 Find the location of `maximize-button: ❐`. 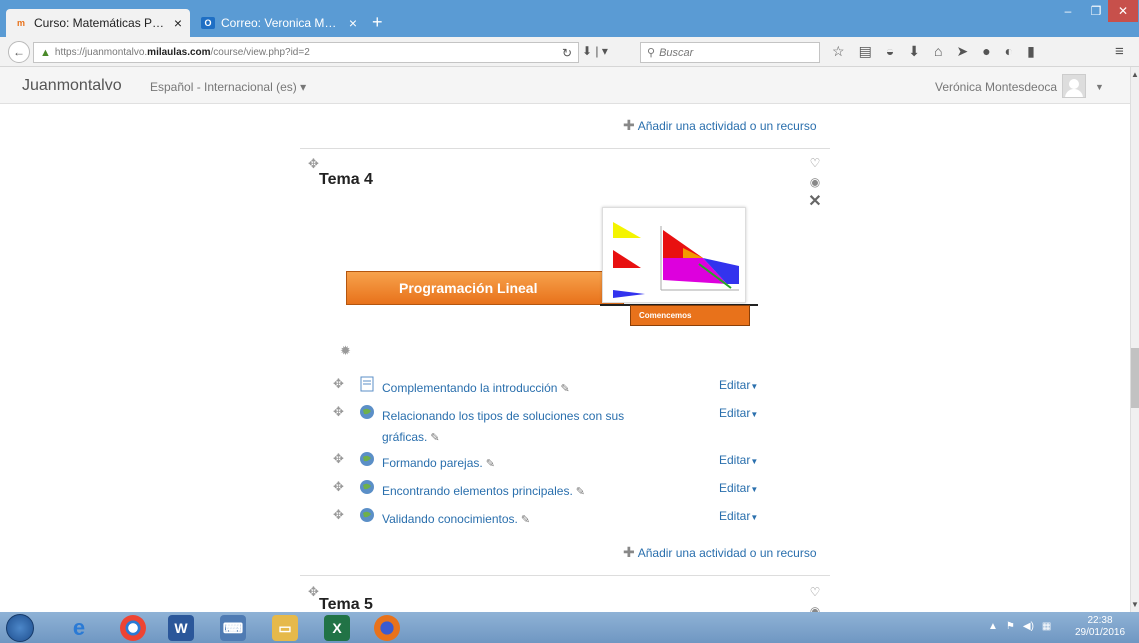

maximize-button: ❐ is located at coordinates (1096, 11).